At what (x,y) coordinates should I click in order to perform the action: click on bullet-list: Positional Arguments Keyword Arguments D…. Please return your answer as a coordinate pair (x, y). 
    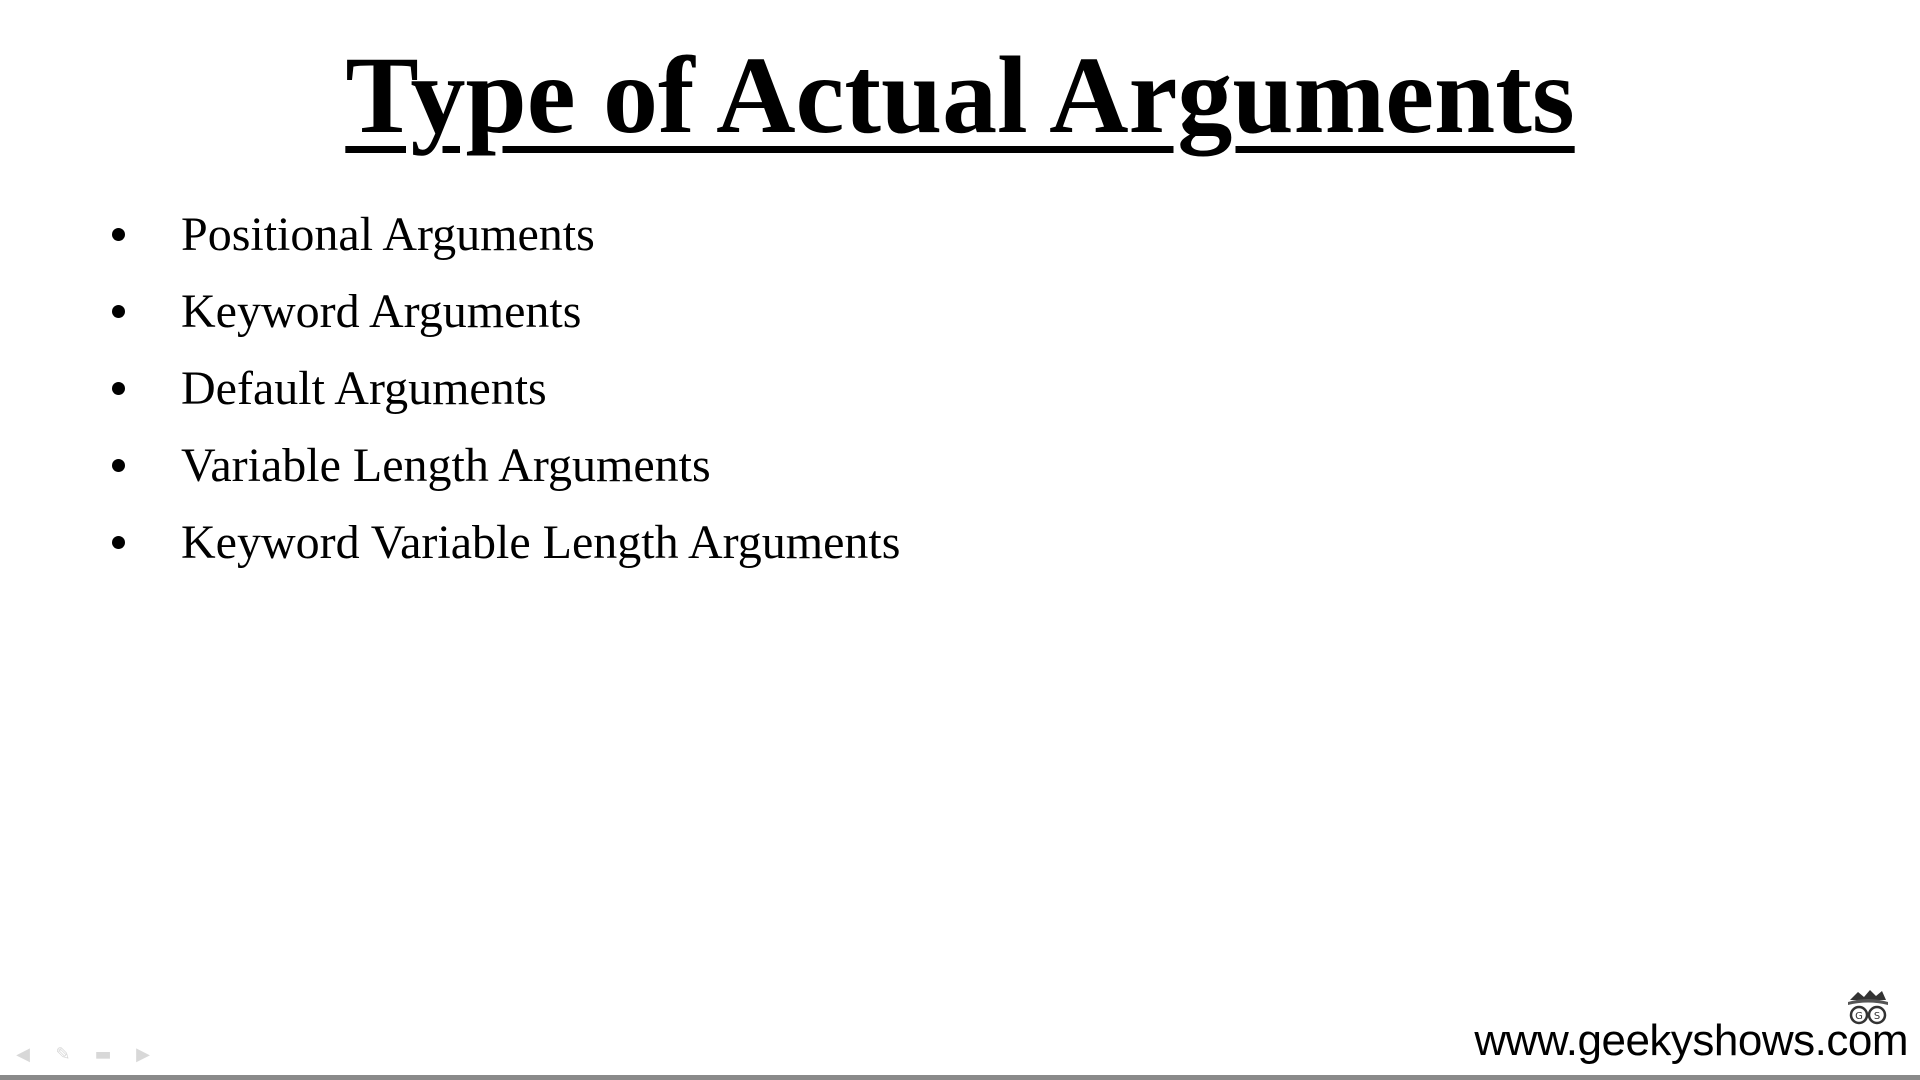
    Looking at the image, I should click on (506, 388).